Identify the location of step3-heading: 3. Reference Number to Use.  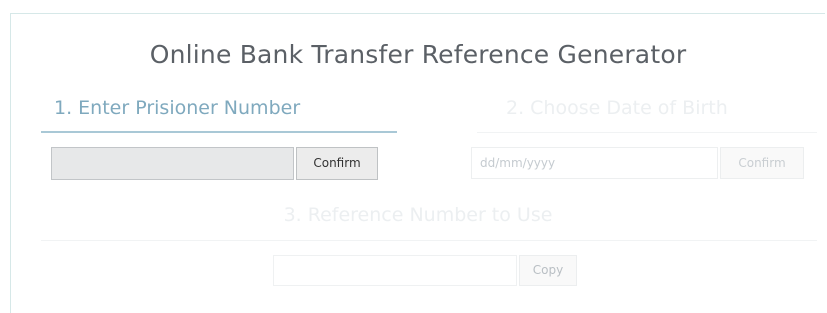
(418, 215).